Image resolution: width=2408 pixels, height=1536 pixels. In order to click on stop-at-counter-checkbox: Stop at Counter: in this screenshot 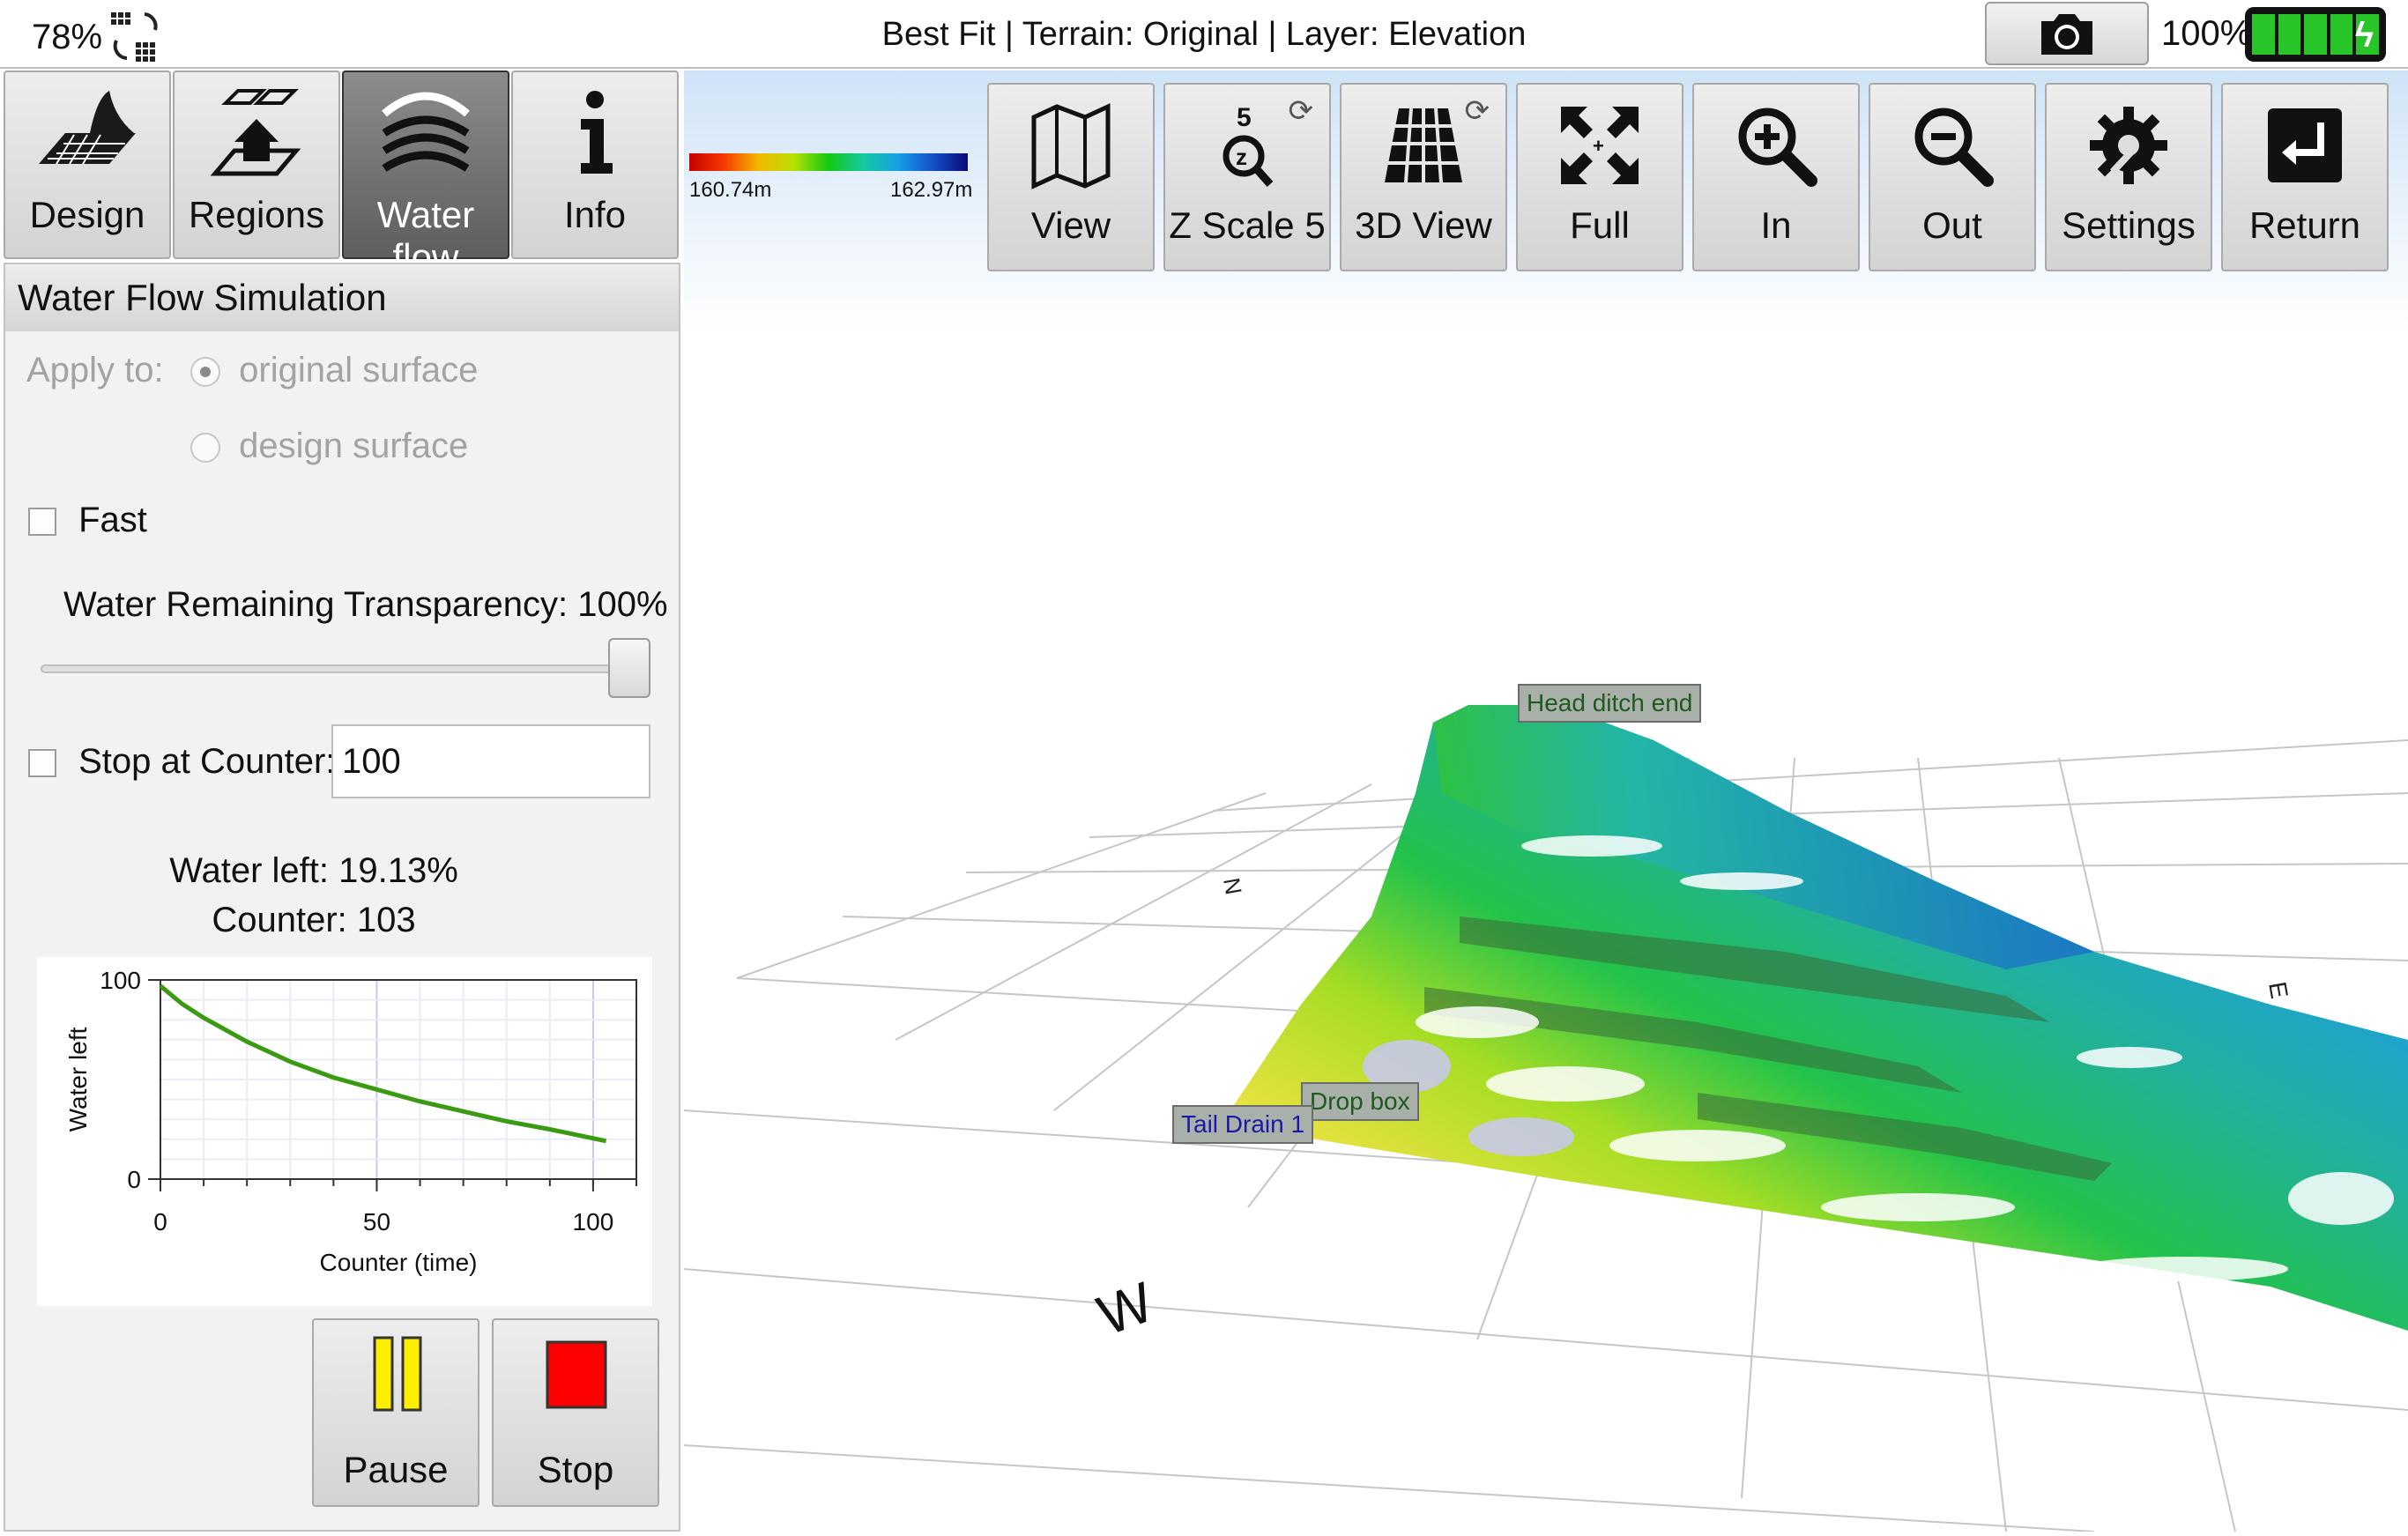, I will do `click(181, 762)`.